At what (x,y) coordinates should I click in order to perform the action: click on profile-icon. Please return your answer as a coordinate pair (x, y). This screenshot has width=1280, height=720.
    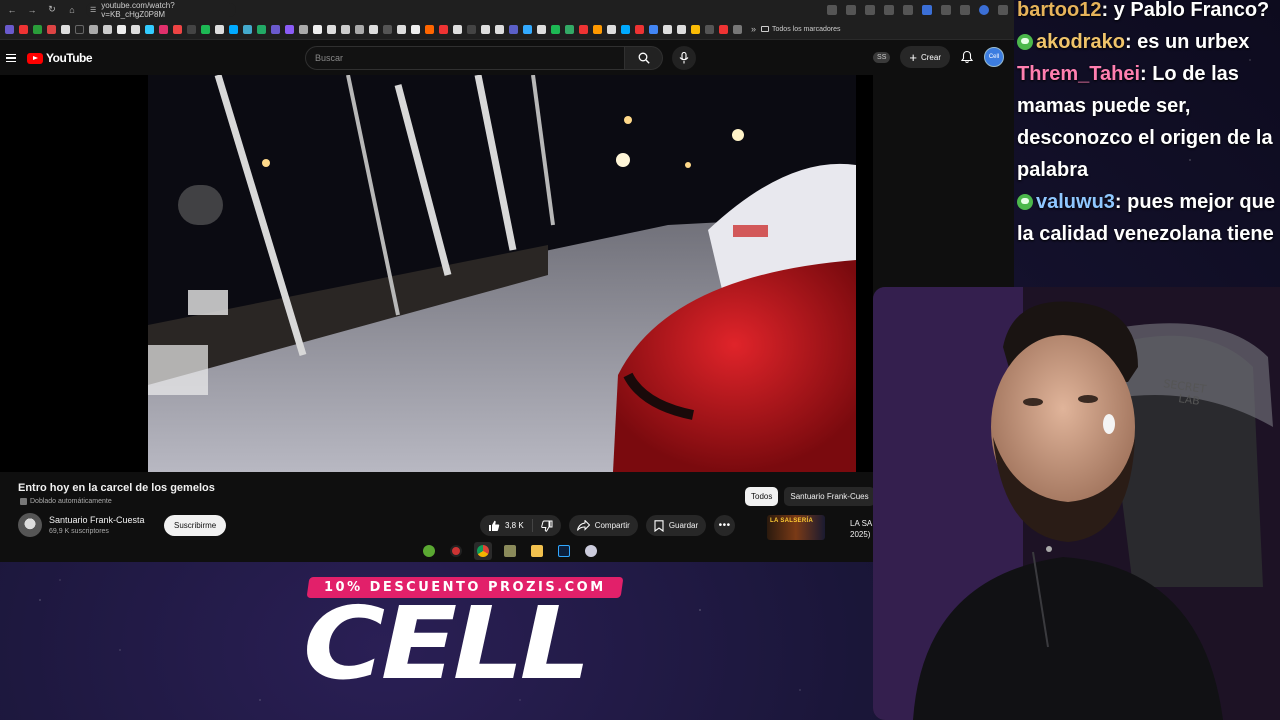
    Looking at the image, I should click on (984, 9).